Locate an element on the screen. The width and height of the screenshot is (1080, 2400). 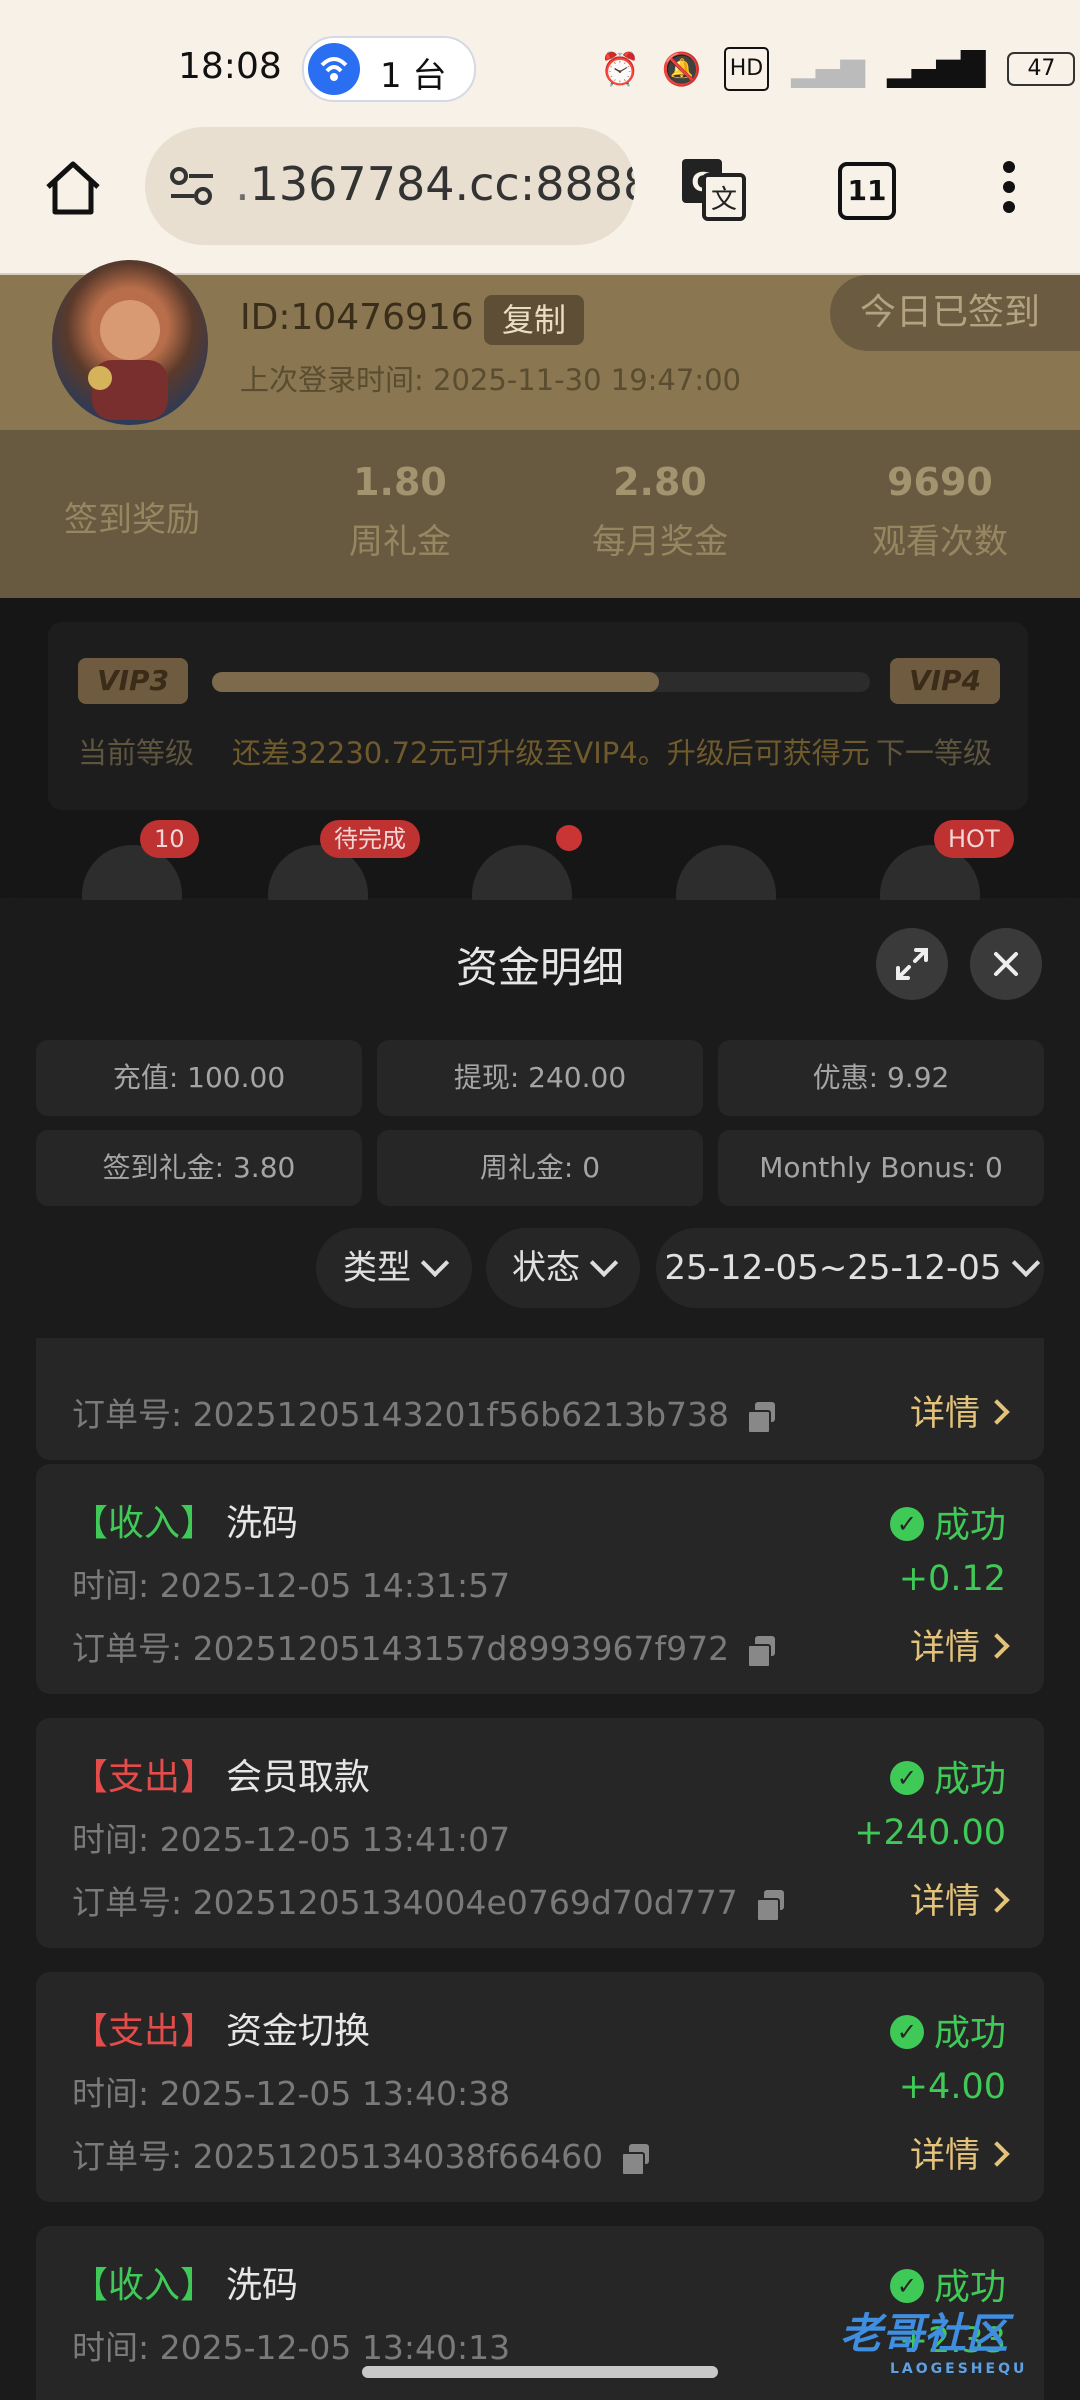
home-button is located at coordinates (73, 188).